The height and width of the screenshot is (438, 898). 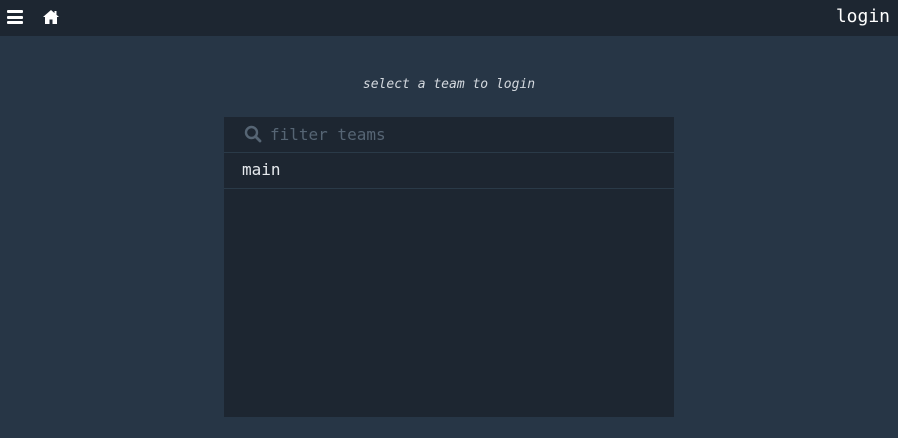 What do you see at coordinates (449, 18) in the screenshot?
I see `top-bar: login` at bounding box center [449, 18].